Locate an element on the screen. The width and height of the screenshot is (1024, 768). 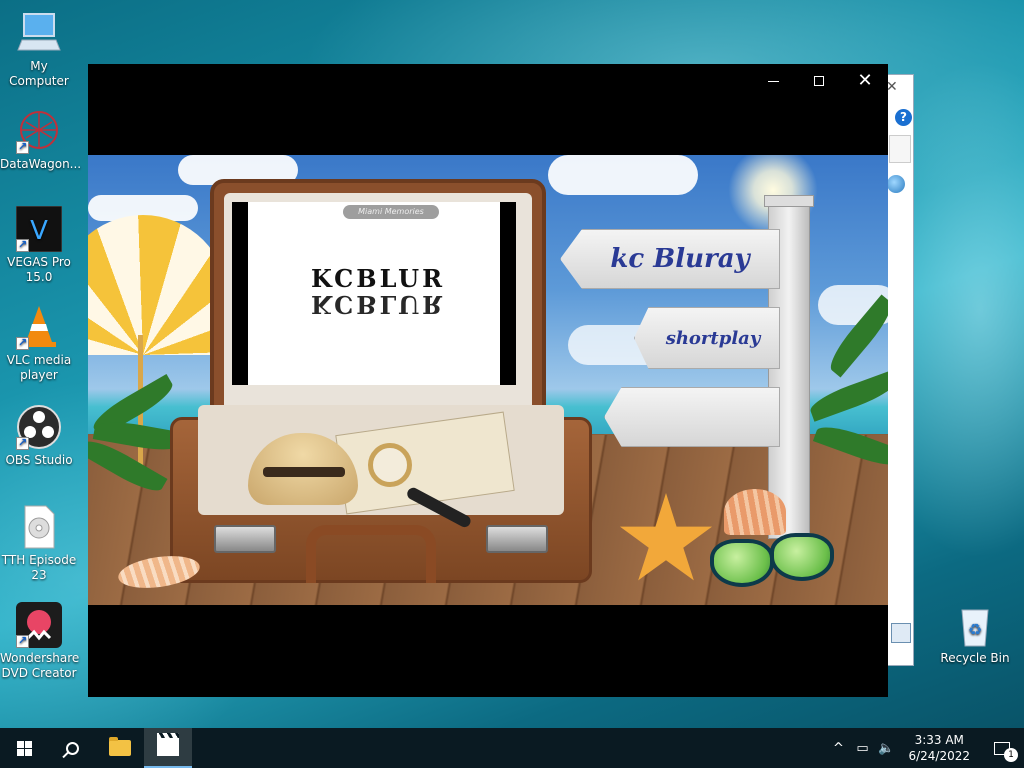
taskbar-app-file-explorer is located at coordinates (120, 748).